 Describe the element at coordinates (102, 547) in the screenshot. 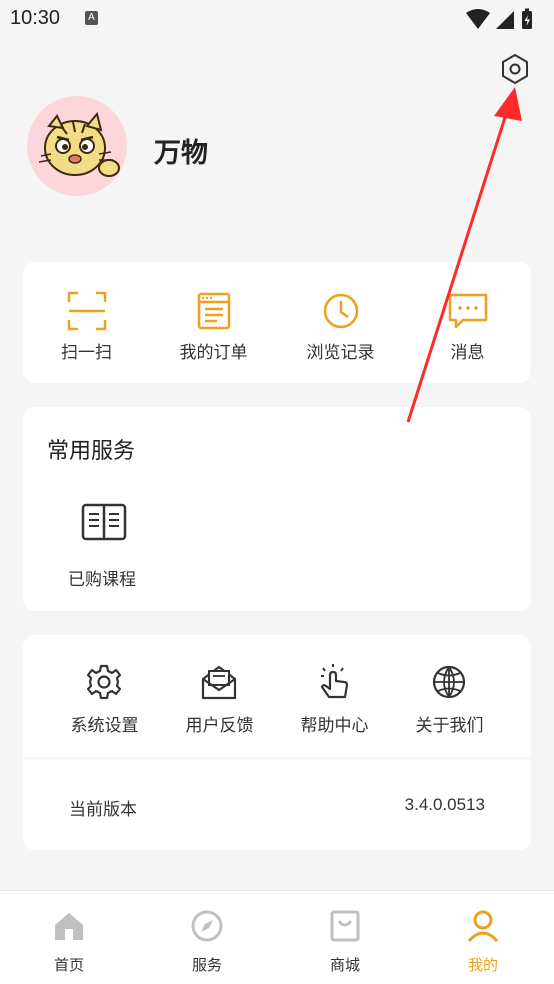

I see `service-purchased-courses: 已购课程` at that location.